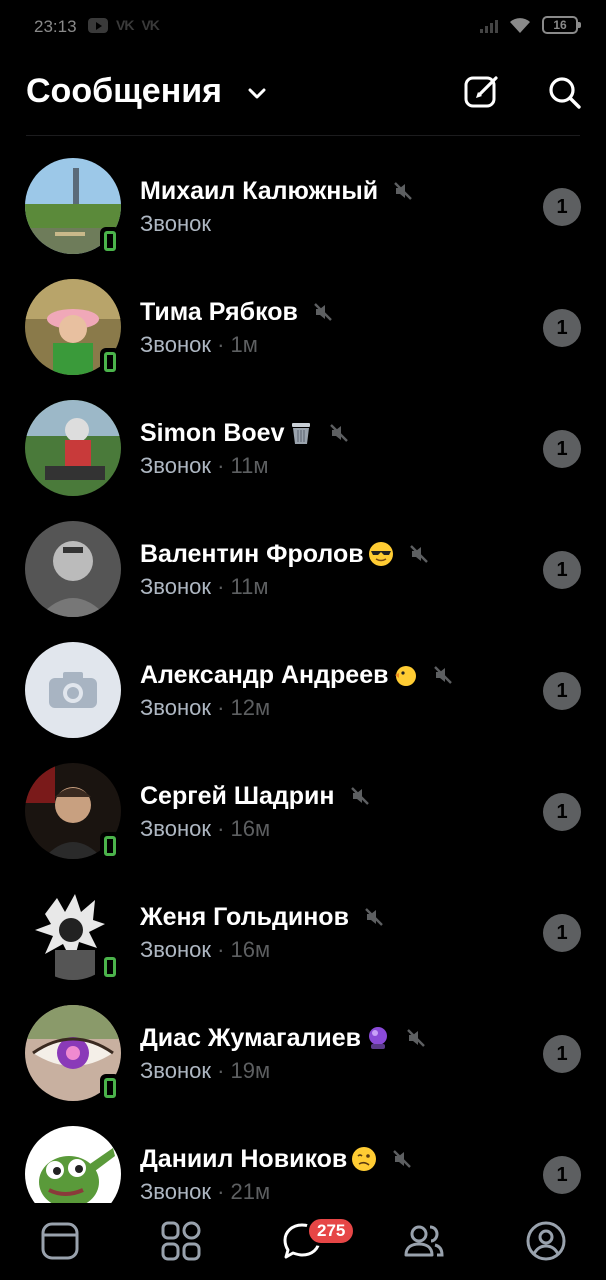 The image size is (606, 1280). What do you see at coordinates (244, 916) in the screenshot?
I see `chat-name: Женя Гольдинов` at bounding box center [244, 916].